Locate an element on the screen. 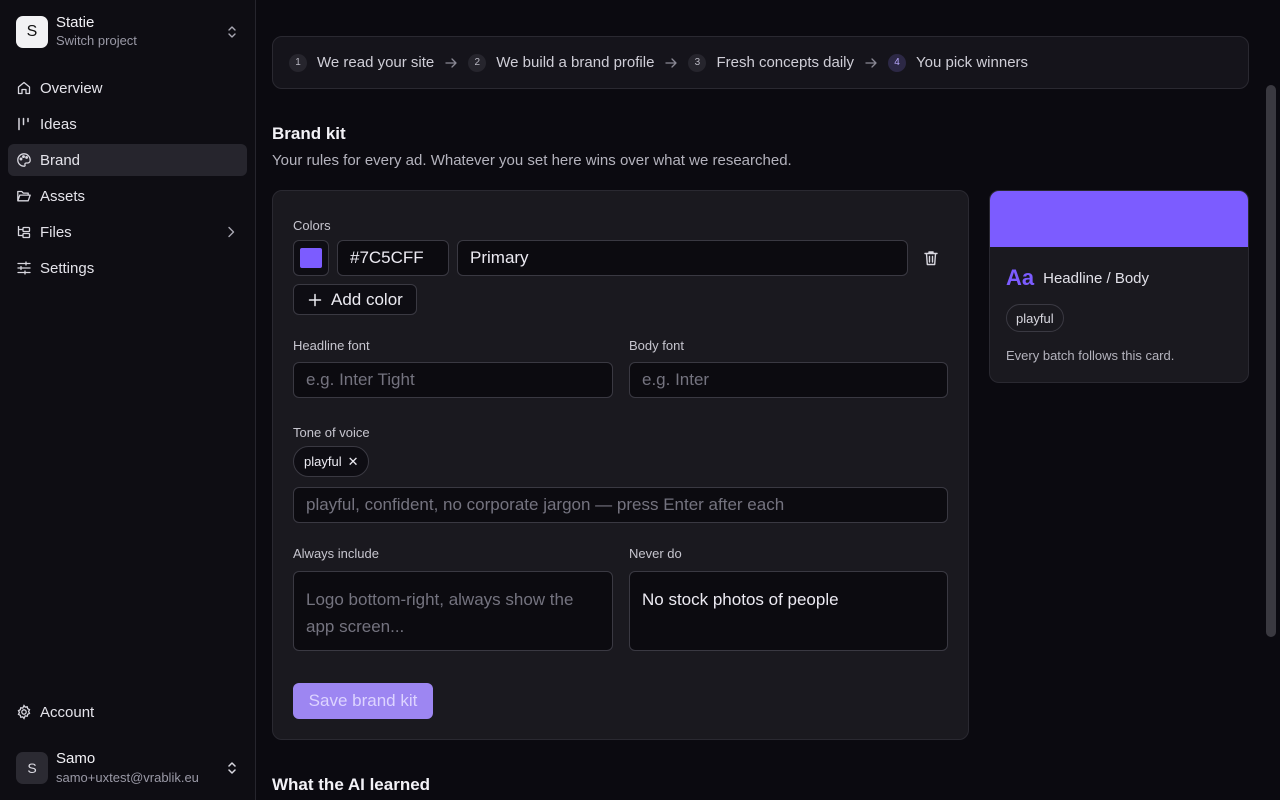 The height and width of the screenshot is (800, 1280). step-label: You pick winners is located at coordinates (972, 62).